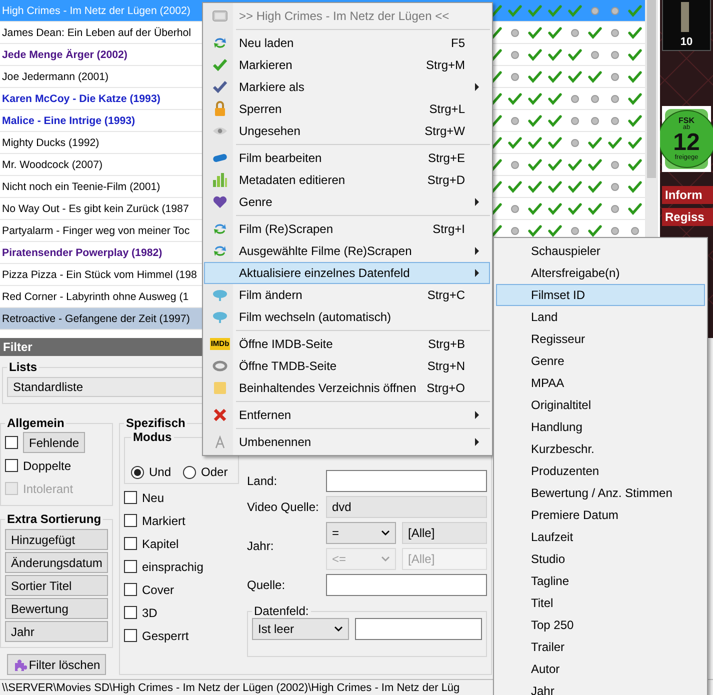 This screenshot has height=695, width=713. What do you see at coordinates (36, 423) in the screenshot?
I see `group-label: Allgemein` at bounding box center [36, 423].